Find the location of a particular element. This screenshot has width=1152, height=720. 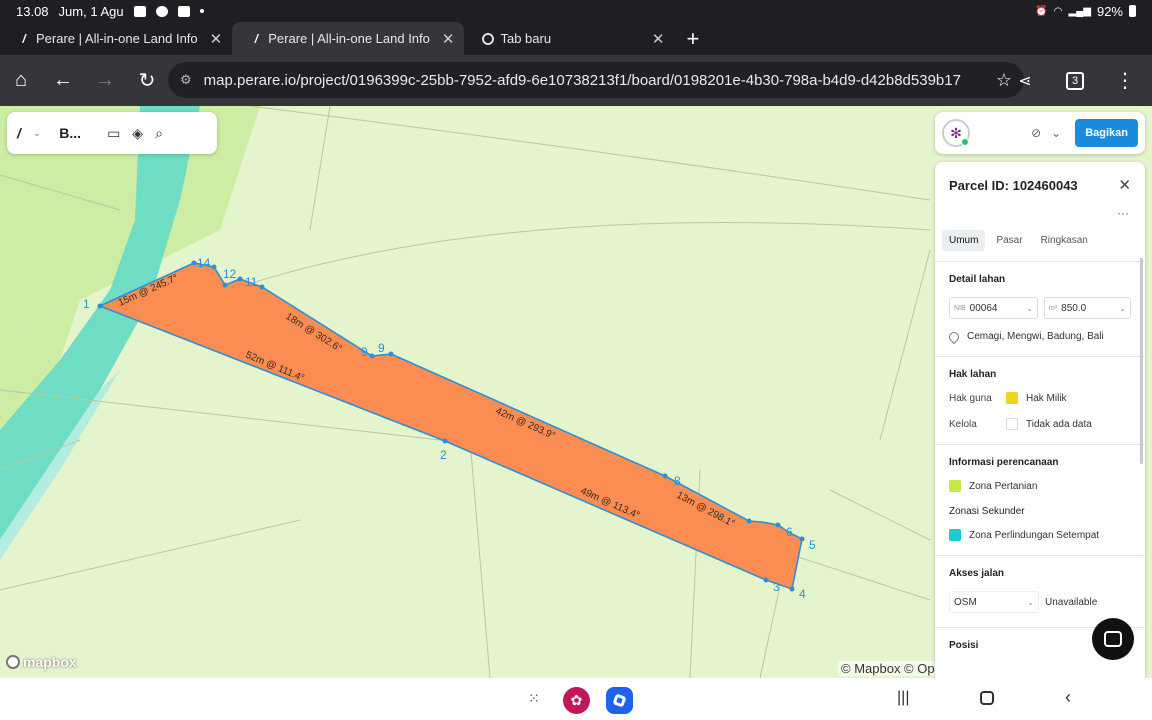

avatar: ✻ is located at coordinates (956, 133).